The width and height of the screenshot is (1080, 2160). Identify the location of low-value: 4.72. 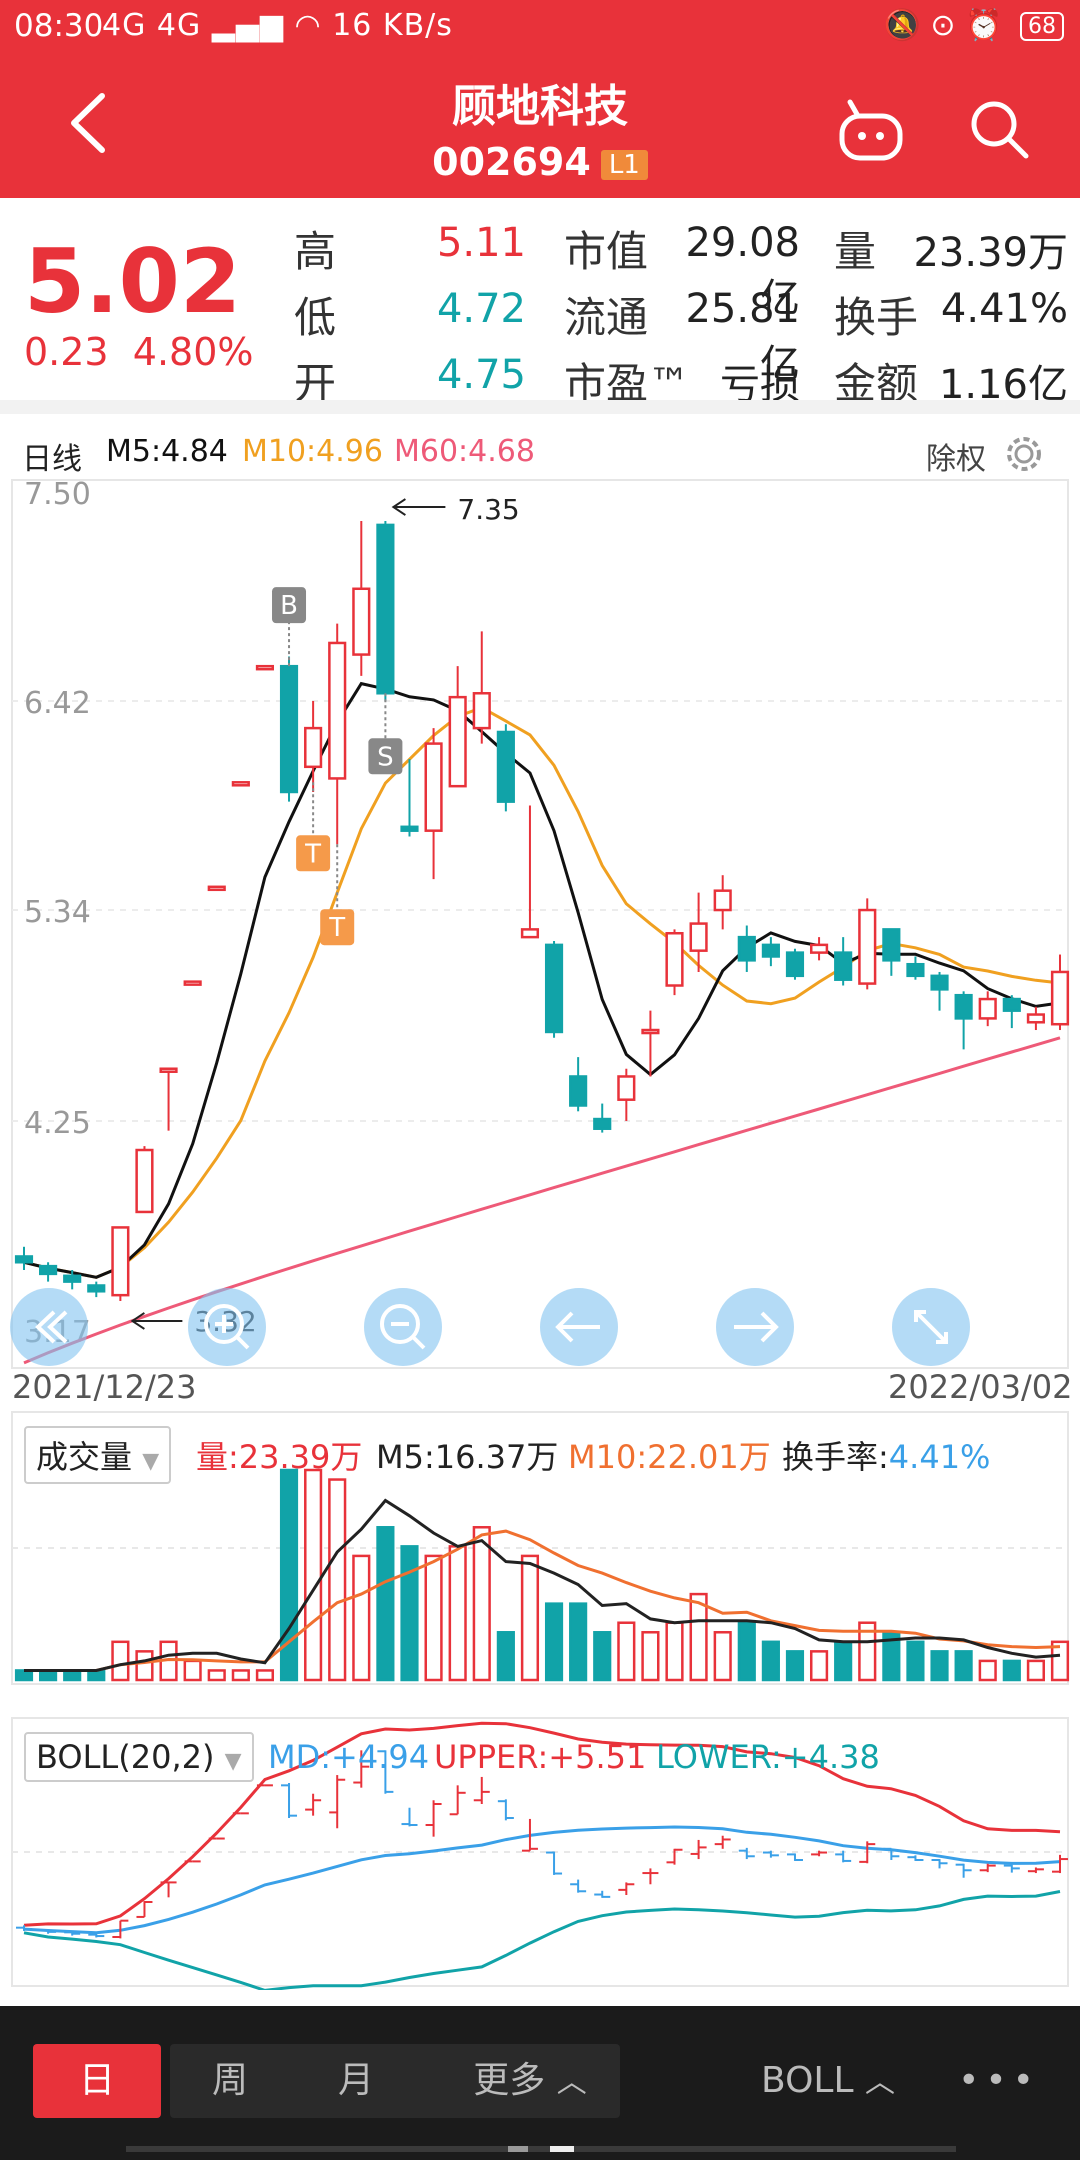
(481, 309).